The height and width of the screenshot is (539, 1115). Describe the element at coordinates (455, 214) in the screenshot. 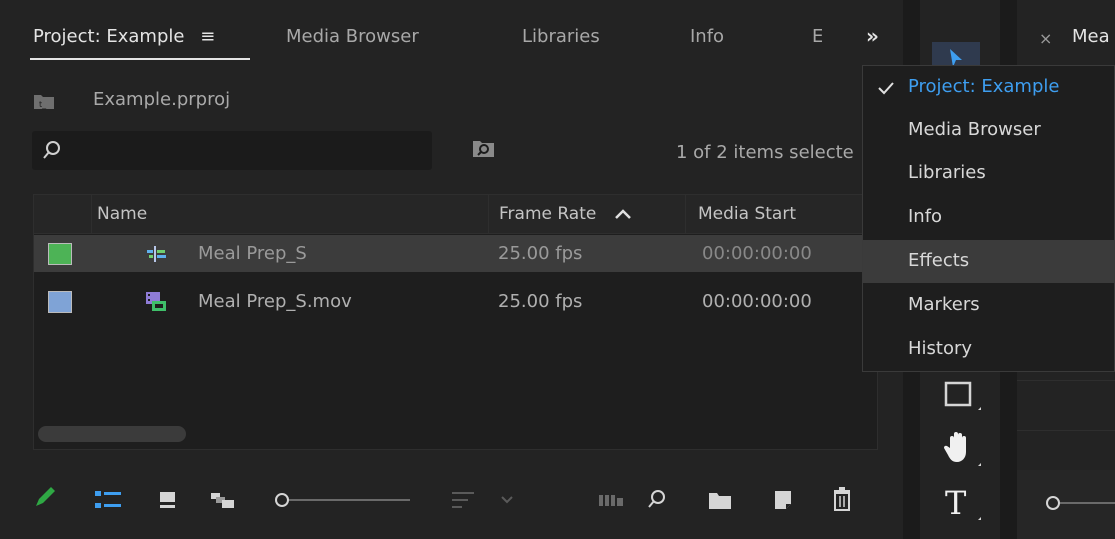

I see `table-header: Name Frame Rate Media Start` at that location.